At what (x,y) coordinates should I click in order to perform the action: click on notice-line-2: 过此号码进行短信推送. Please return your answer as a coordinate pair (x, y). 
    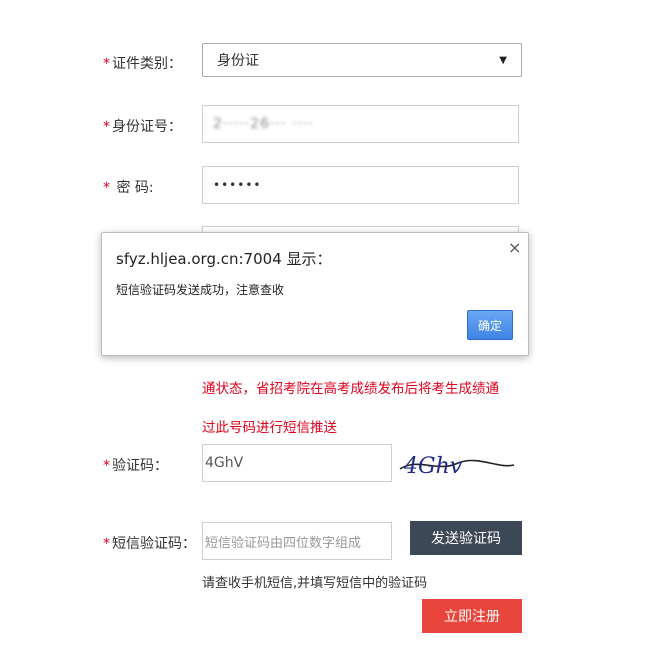
    Looking at the image, I should click on (269, 428).